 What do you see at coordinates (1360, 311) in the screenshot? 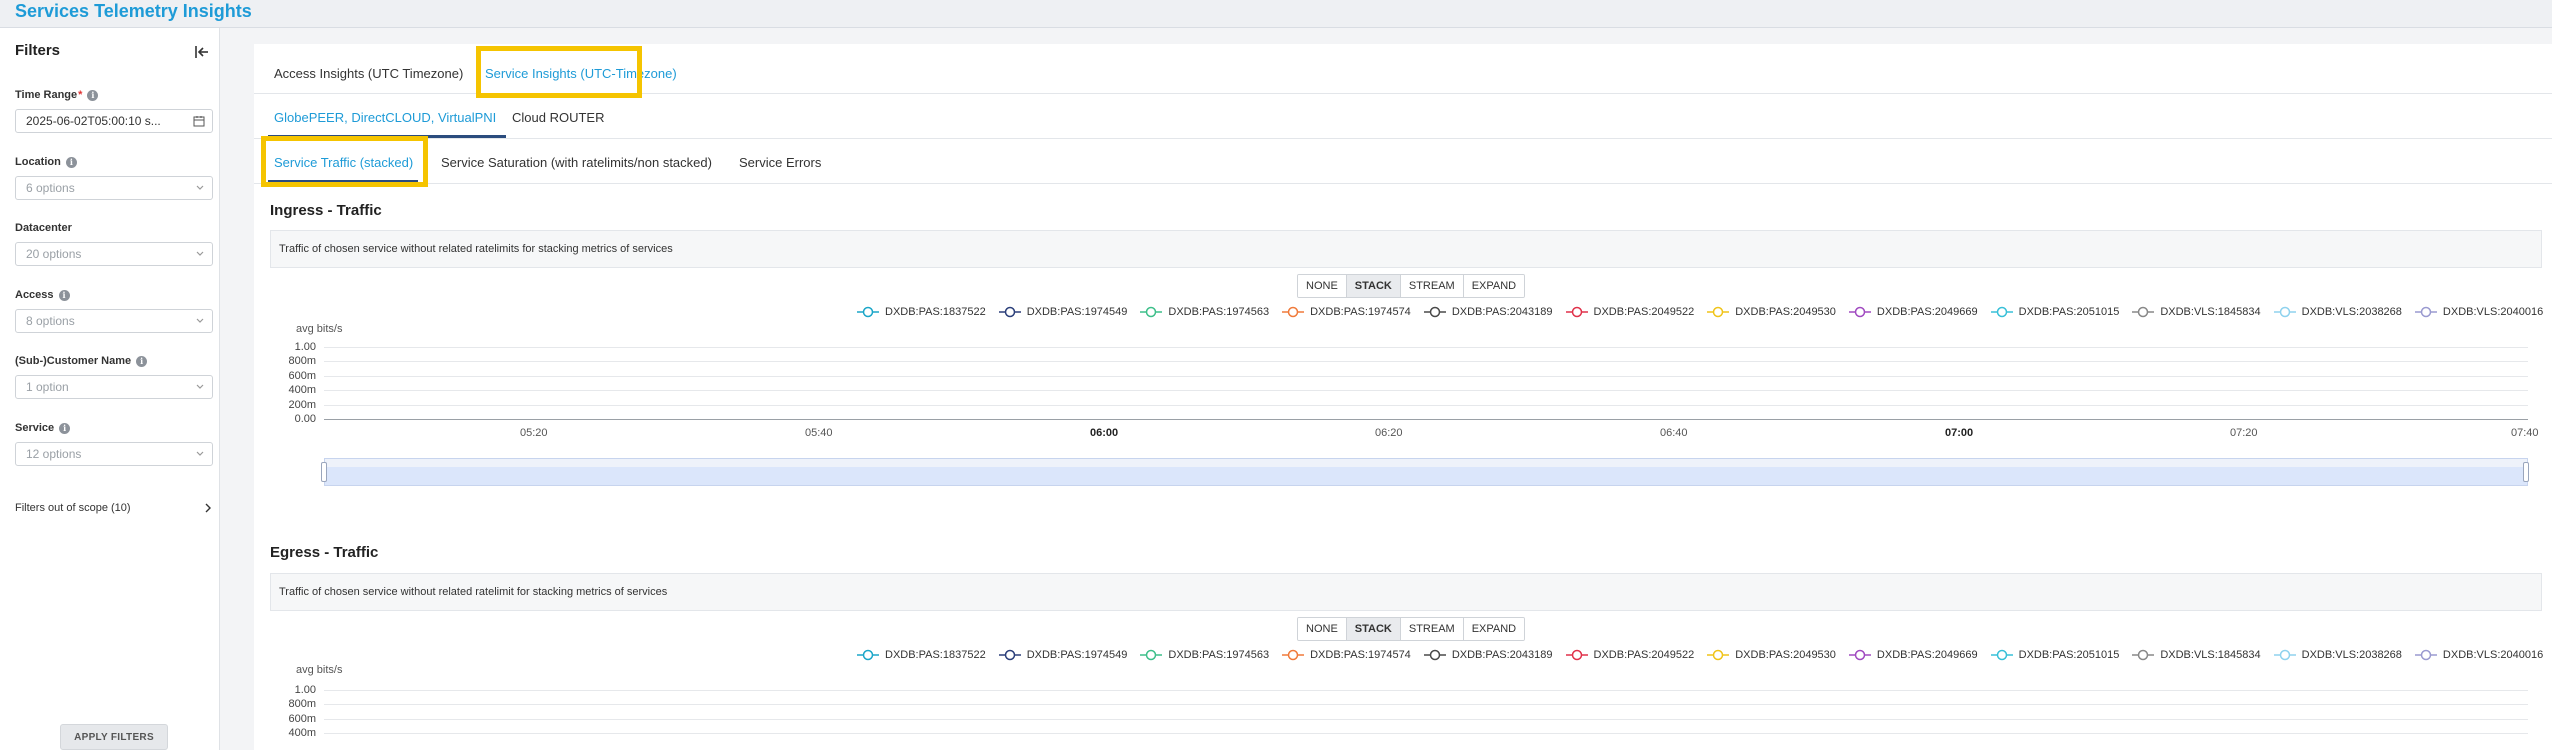
I see `legend-label: DXDB:PAS:1974574` at bounding box center [1360, 311].